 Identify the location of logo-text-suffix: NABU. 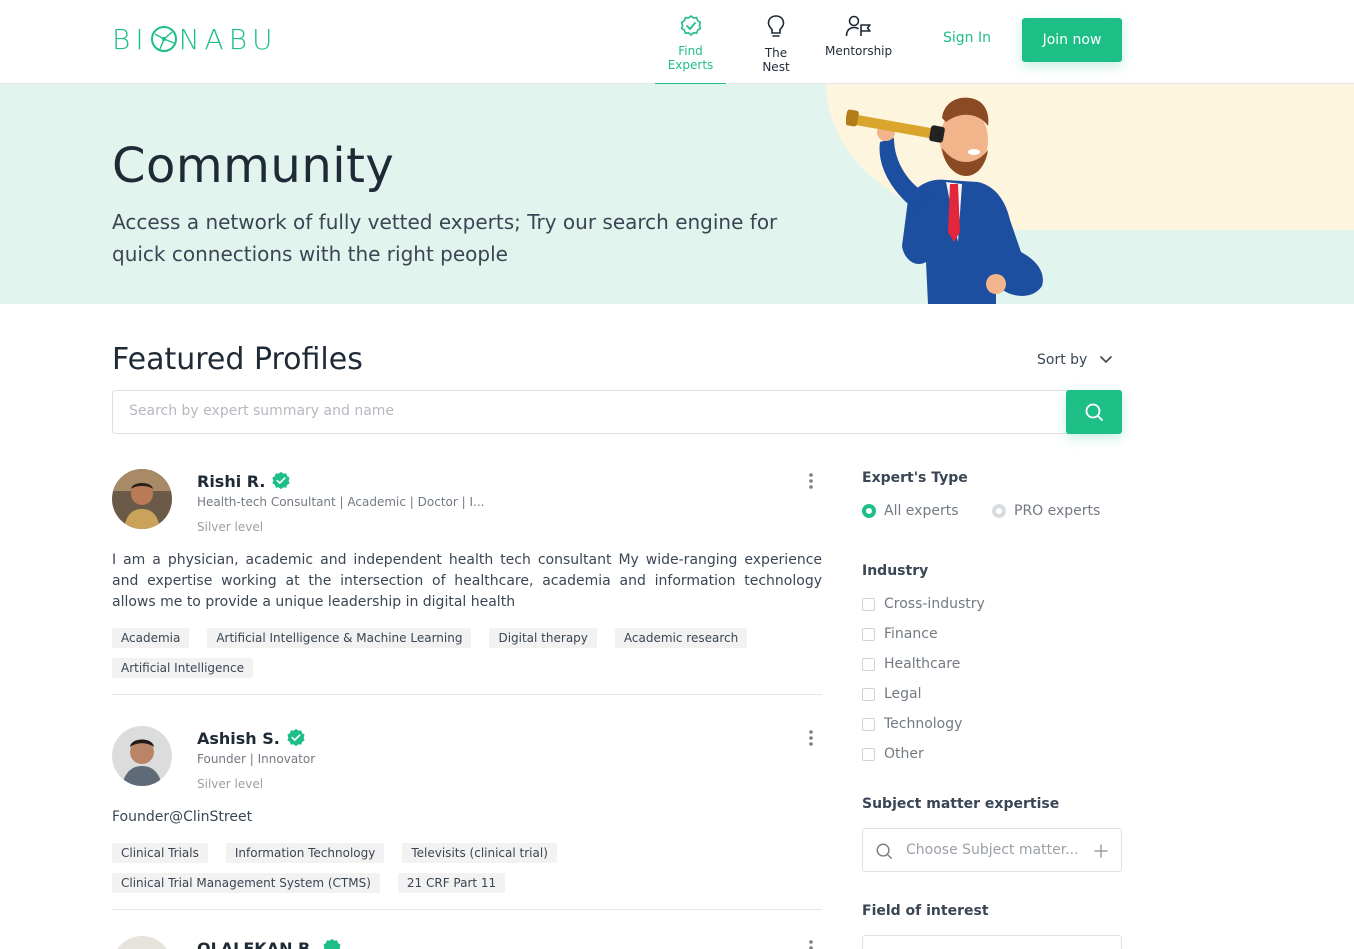
(228, 39).